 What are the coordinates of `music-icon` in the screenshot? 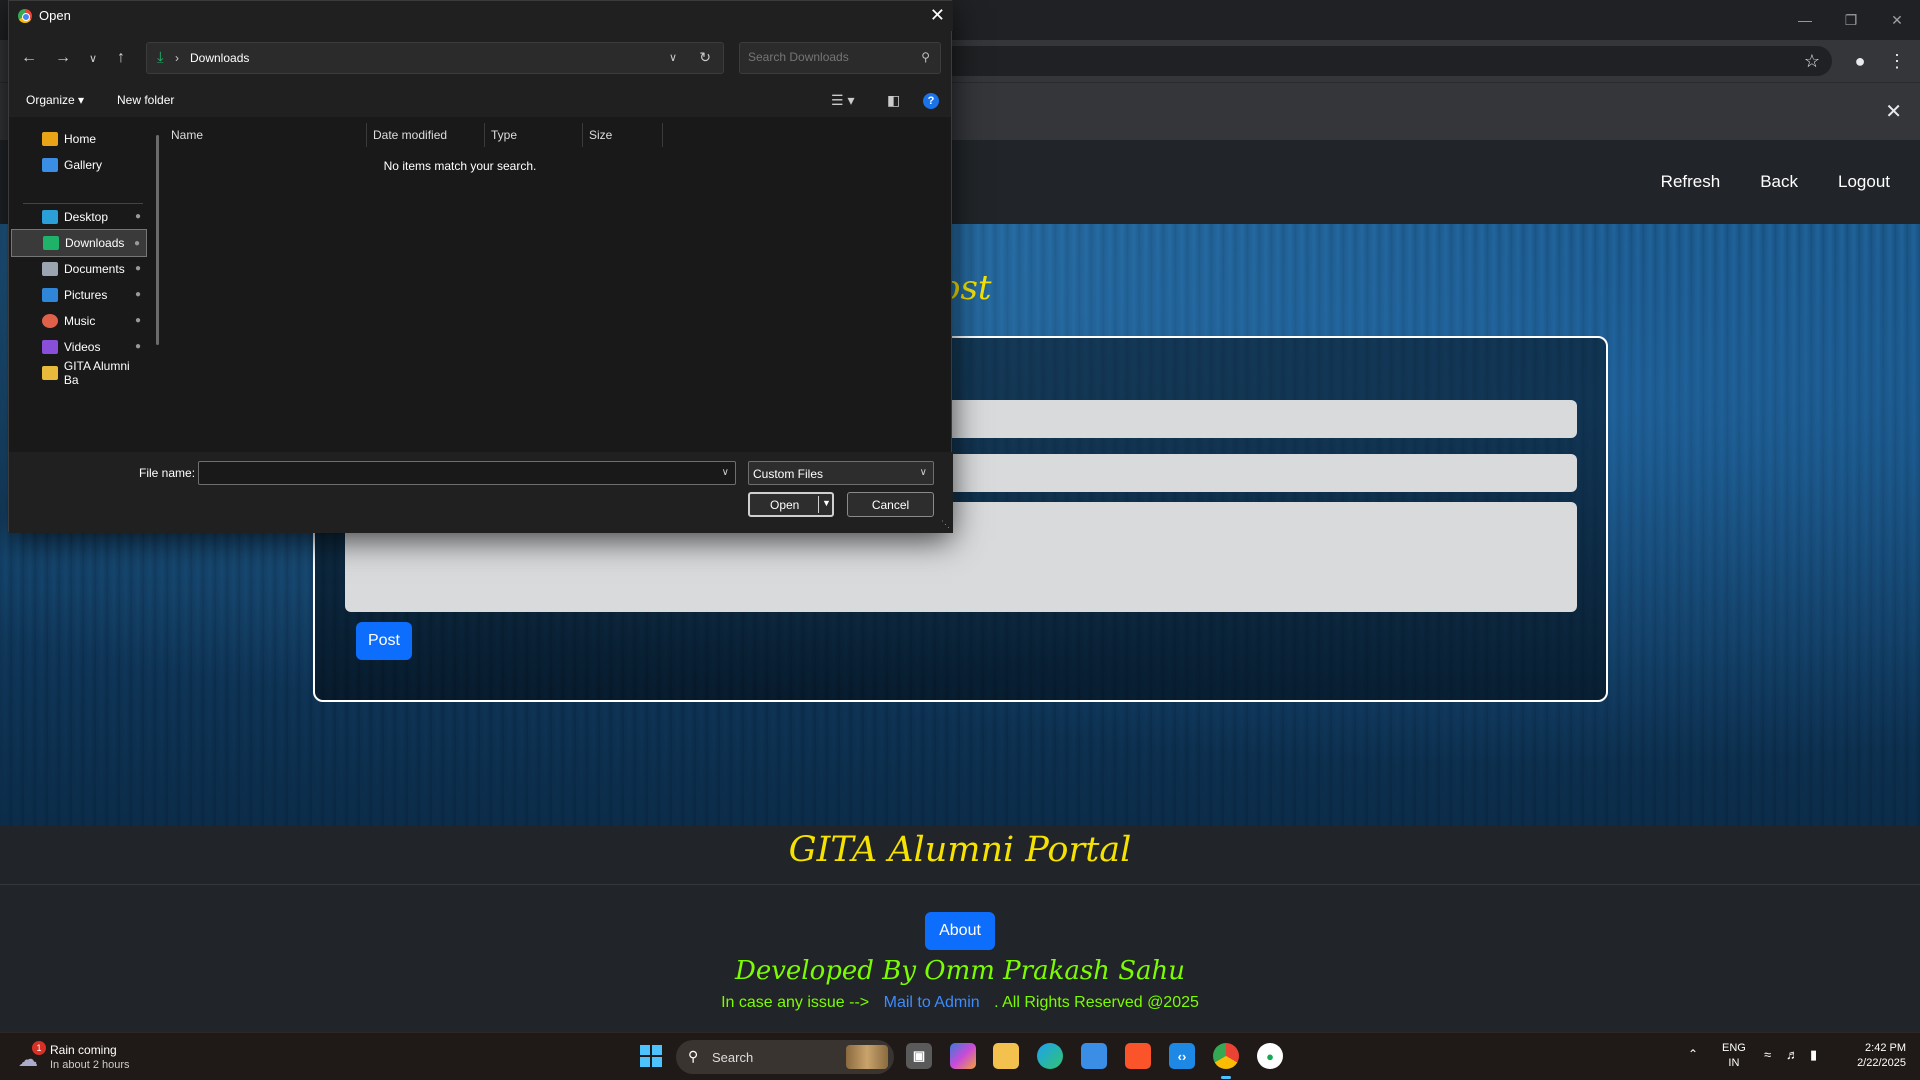 It's located at (50, 321).